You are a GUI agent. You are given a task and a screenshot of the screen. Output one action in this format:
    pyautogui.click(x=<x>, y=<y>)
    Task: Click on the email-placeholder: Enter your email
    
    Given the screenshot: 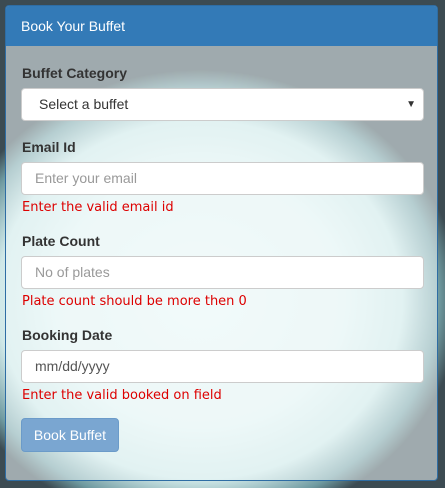 What is the action you would take?
    pyautogui.click(x=86, y=178)
    